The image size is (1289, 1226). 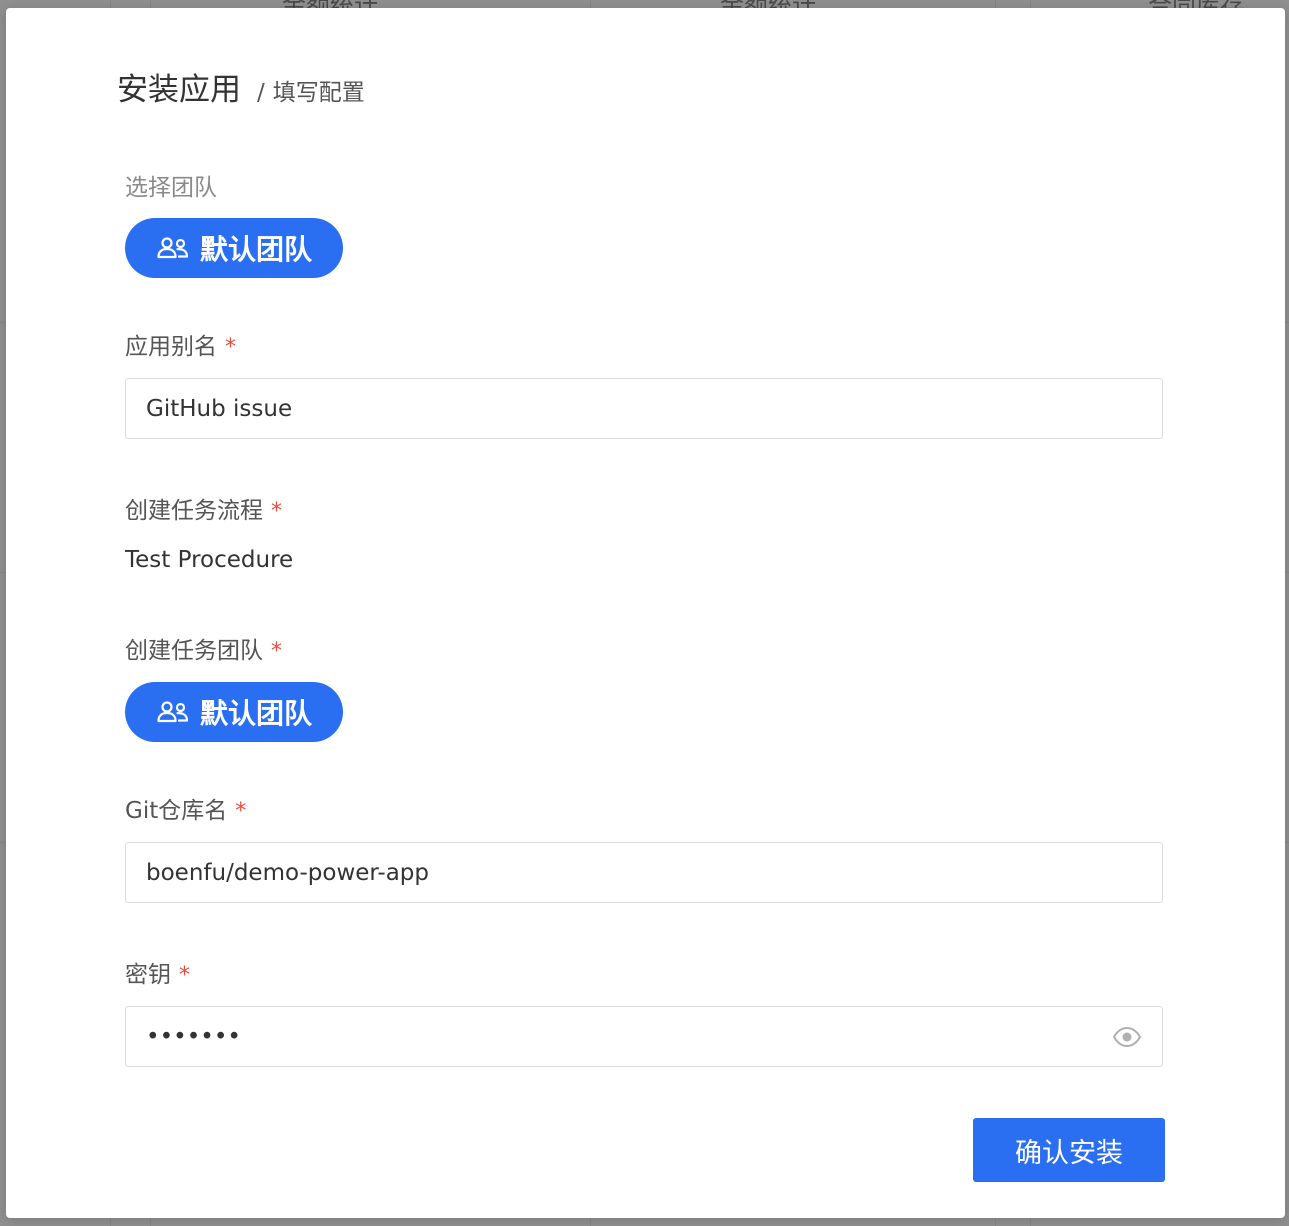 What do you see at coordinates (194, 651) in the screenshot?
I see `task-team-label-text: 创建任务团队` at bounding box center [194, 651].